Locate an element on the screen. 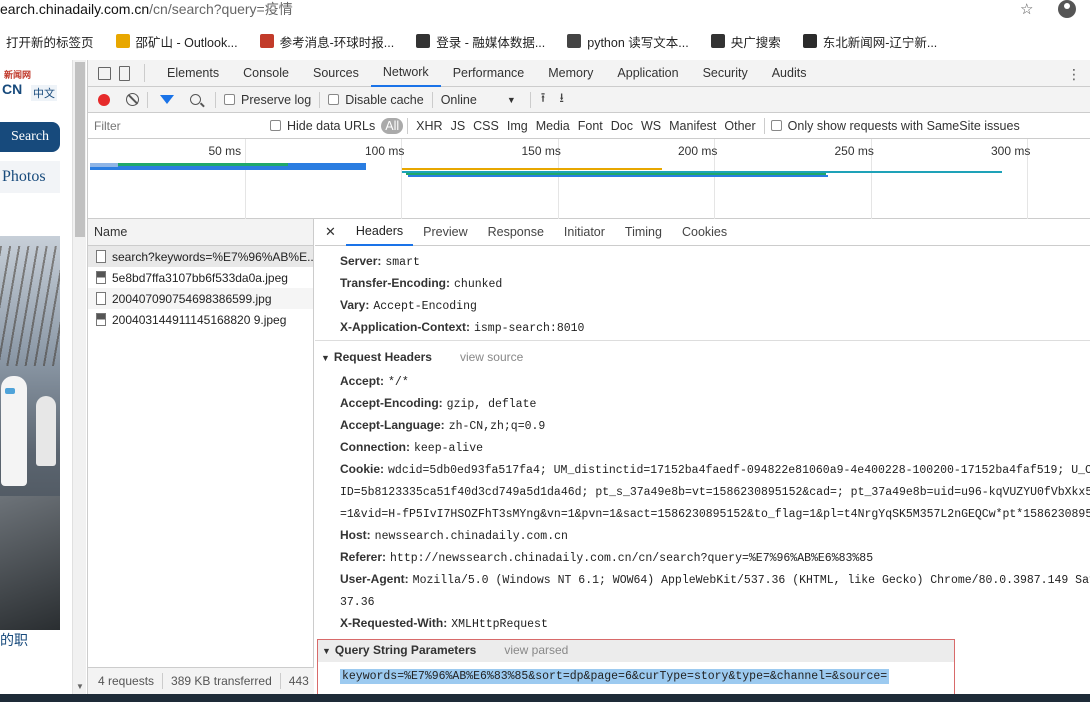  header-key: Connection: is located at coordinates (375, 447).